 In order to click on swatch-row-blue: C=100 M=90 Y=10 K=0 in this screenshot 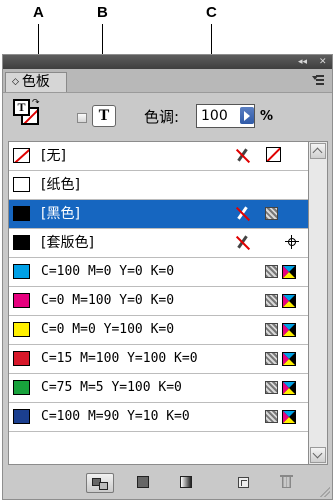, I will do `click(158, 417)`.